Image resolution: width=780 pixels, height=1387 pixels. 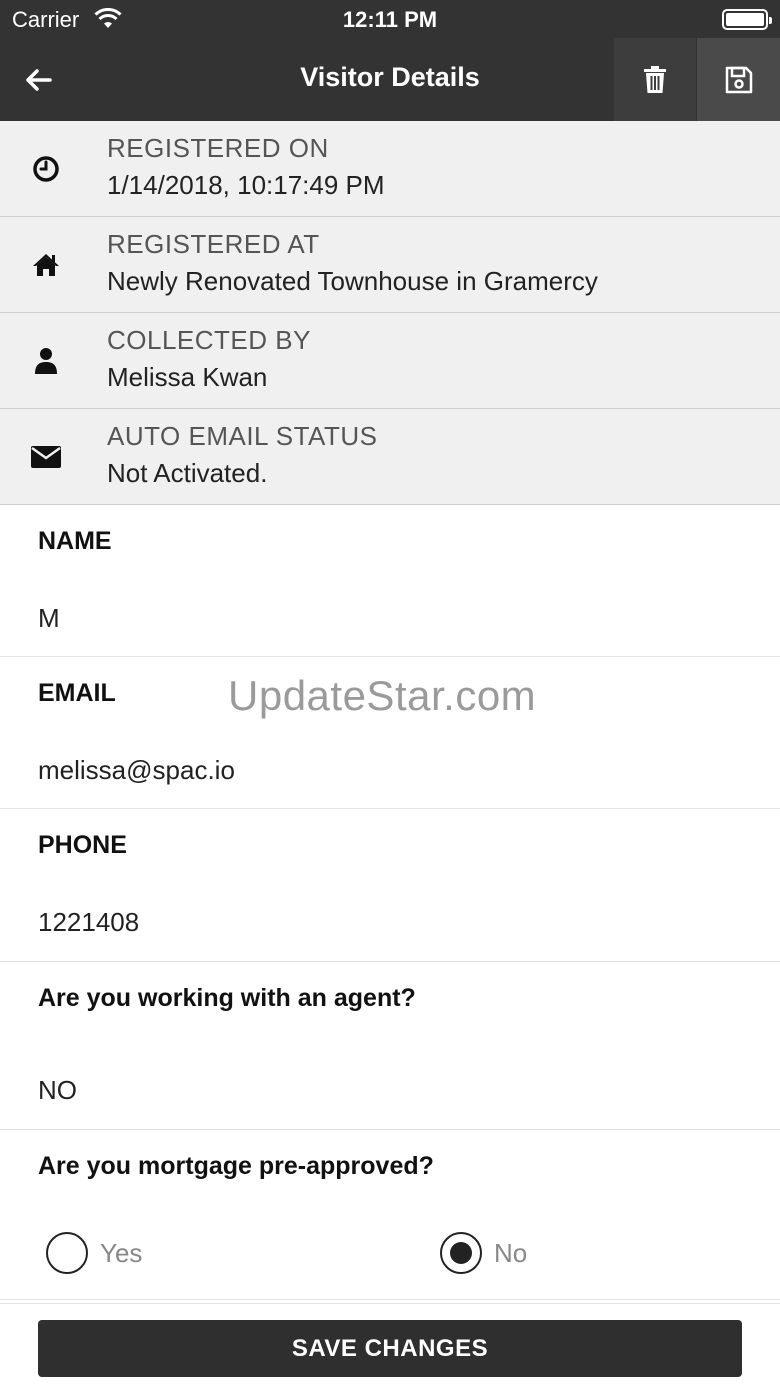 What do you see at coordinates (390, 169) in the screenshot?
I see `info-registered-on: REGISTERED ON 1/14/2018, 10:17:49 PM` at bounding box center [390, 169].